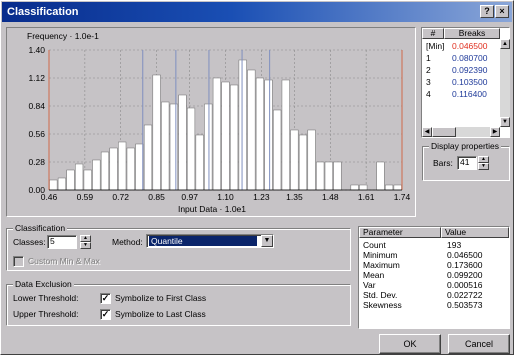 The height and width of the screenshot is (355, 514). Describe the element at coordinates (400, 232) in the screenshot. I see `parameter-header: Parameter` at that location.